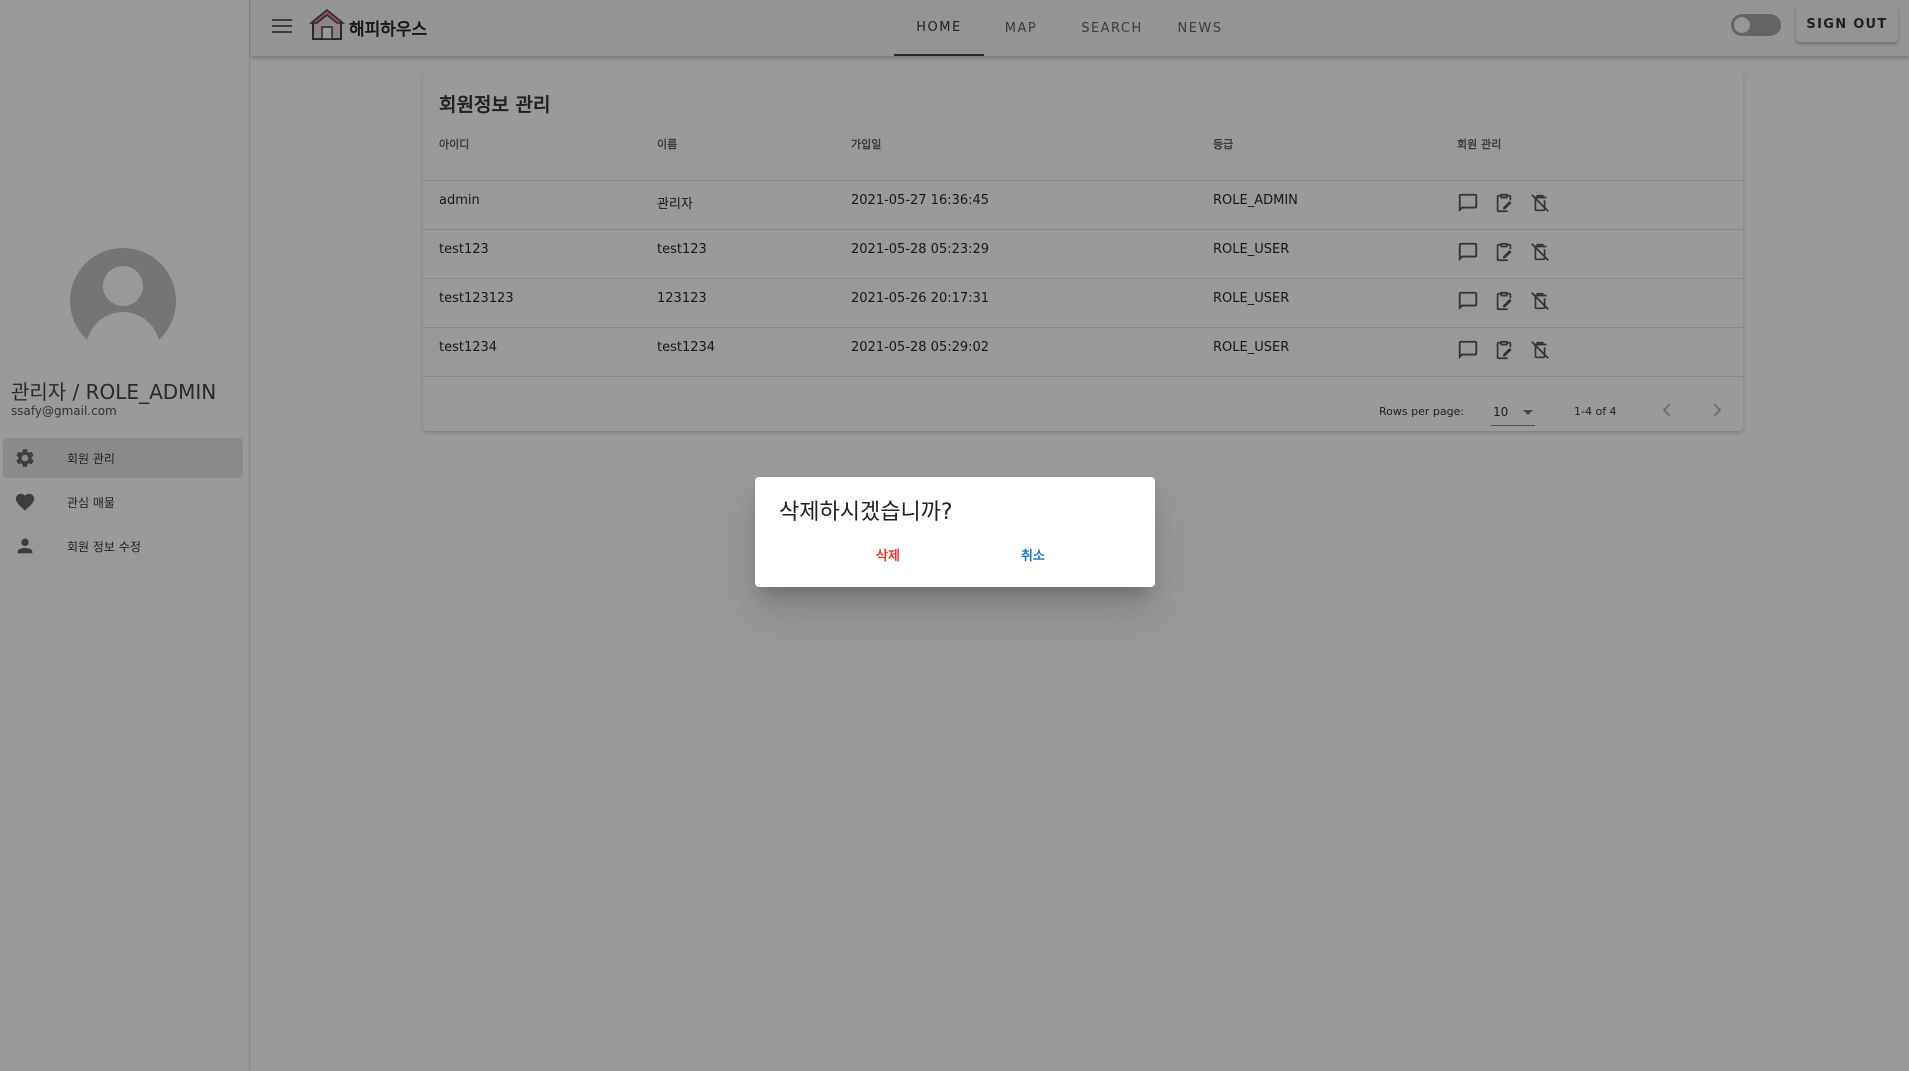 The image size is (1909, 1071). I want to click on confirm-delete-button: 삭제, so click(888, 554).